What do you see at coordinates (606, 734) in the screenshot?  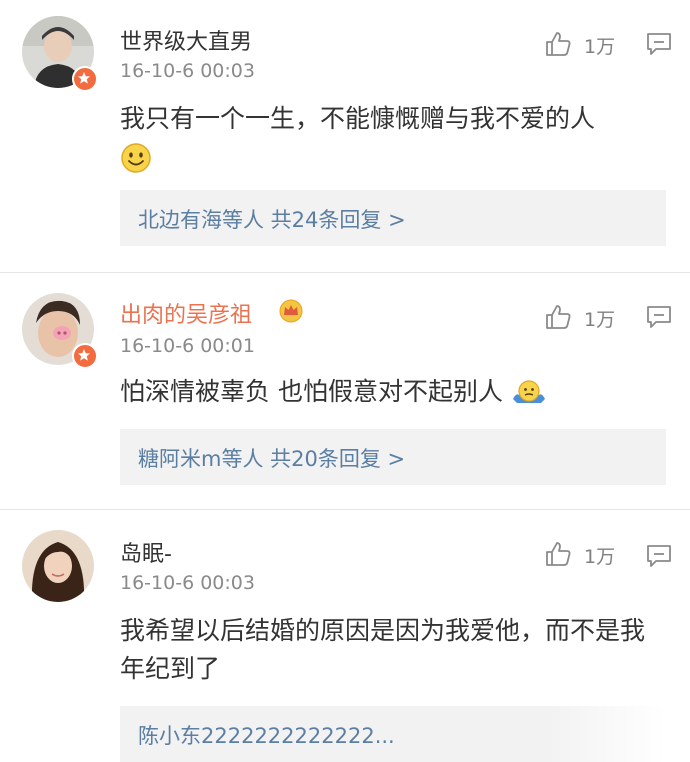 I see `fade-overlay` at bounding box center [606, 734].